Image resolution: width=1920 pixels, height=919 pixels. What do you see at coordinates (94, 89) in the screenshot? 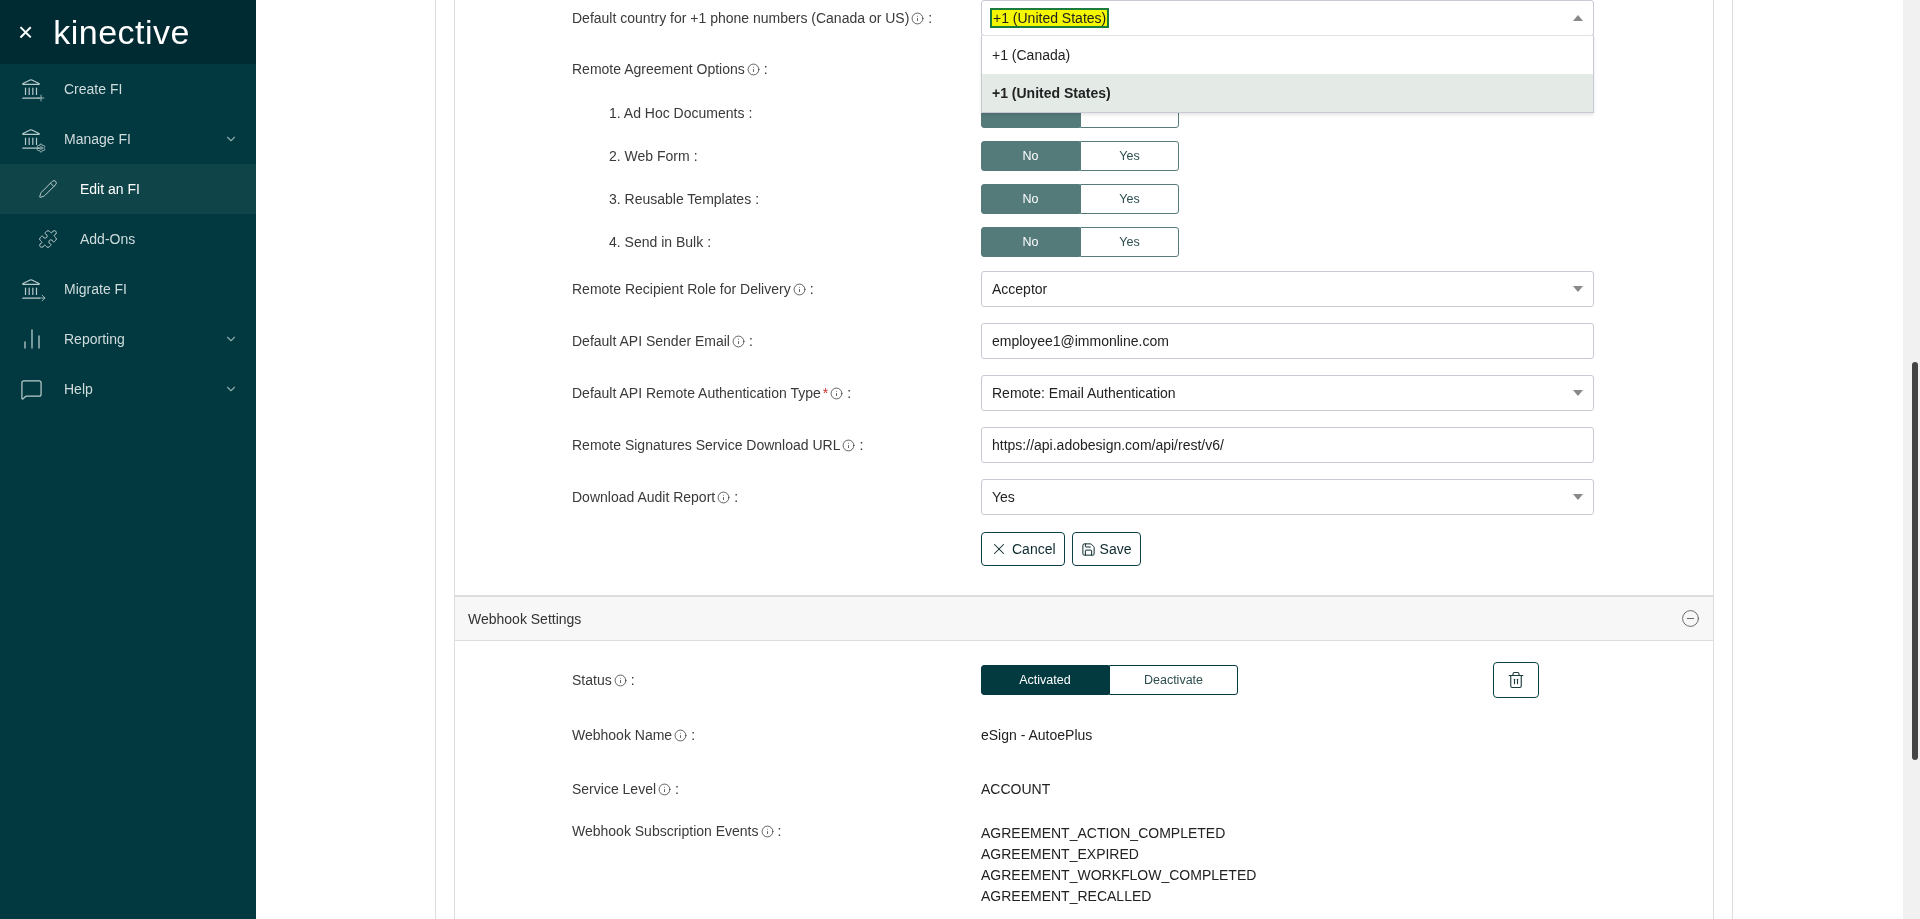
I see `nav-label: Create FI` at bounding box center [94, 89].